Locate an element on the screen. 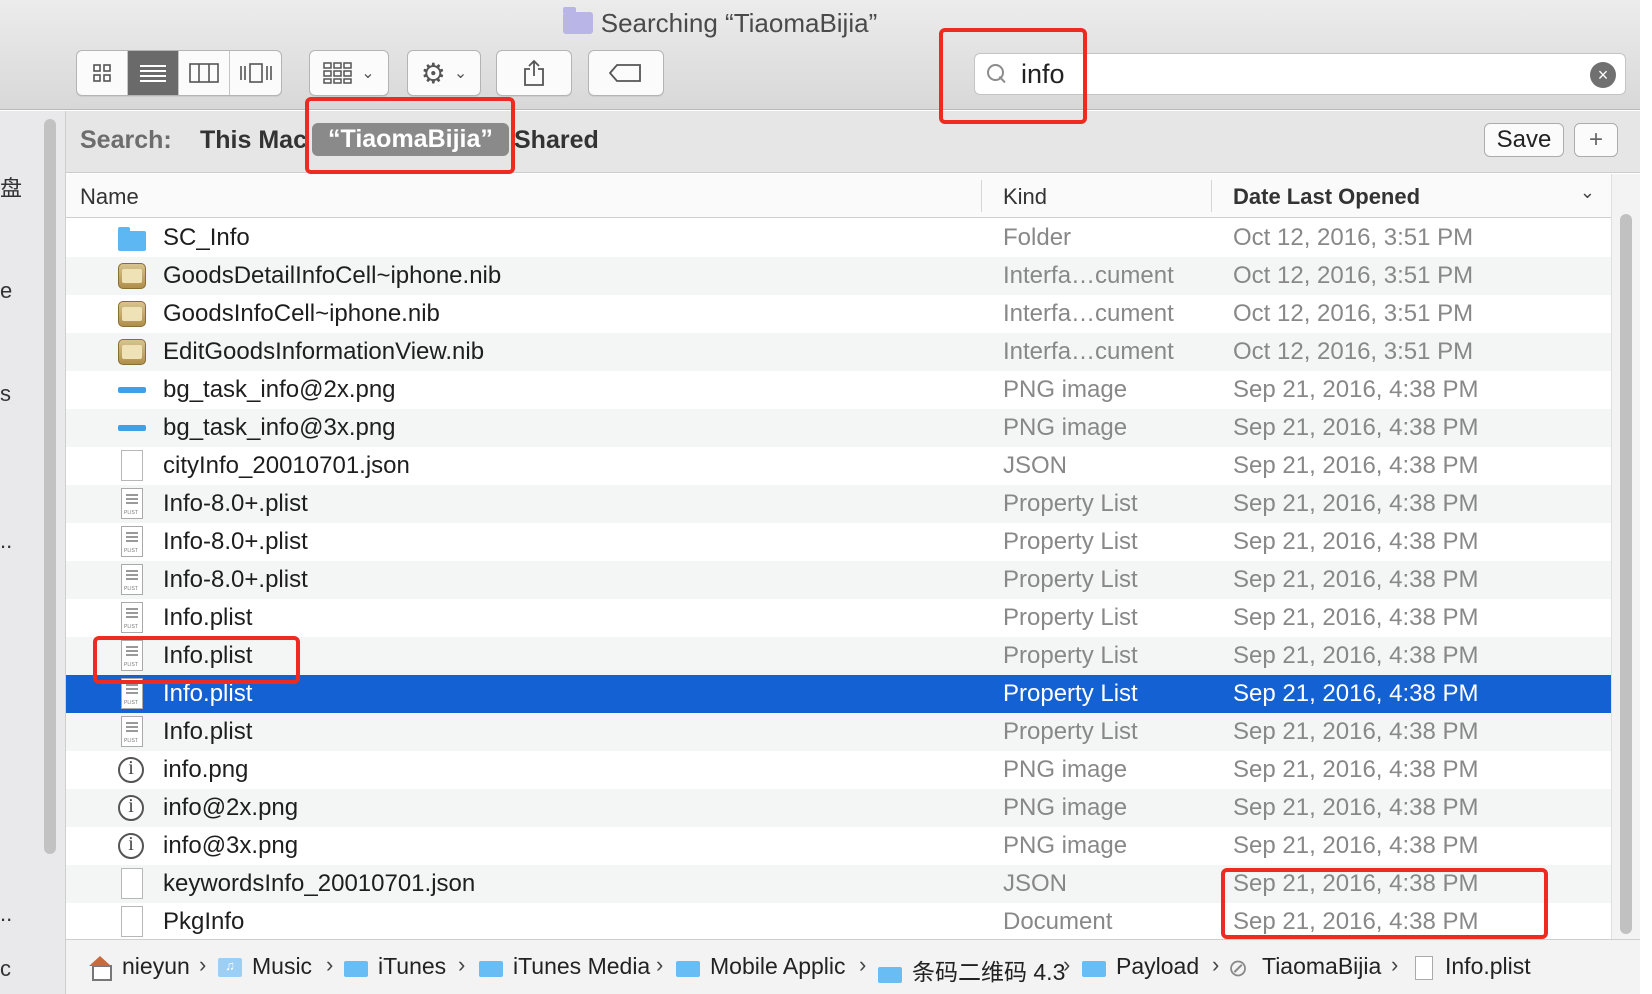 Image resolution: width=1652 pixels, height=994 pixels. path-crumb: Mobile Applic is located at coordinates (761, 966).